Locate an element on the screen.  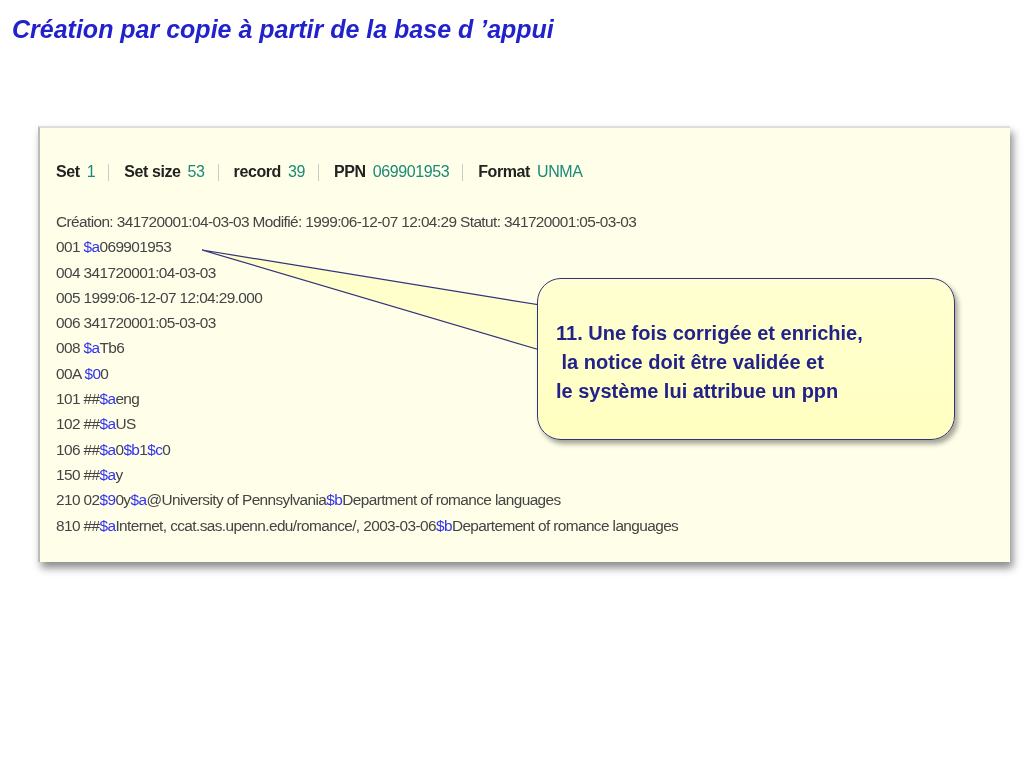
callout-text: 11. Une fois corrigée et enrichie, is located at coordinates (710, 333).